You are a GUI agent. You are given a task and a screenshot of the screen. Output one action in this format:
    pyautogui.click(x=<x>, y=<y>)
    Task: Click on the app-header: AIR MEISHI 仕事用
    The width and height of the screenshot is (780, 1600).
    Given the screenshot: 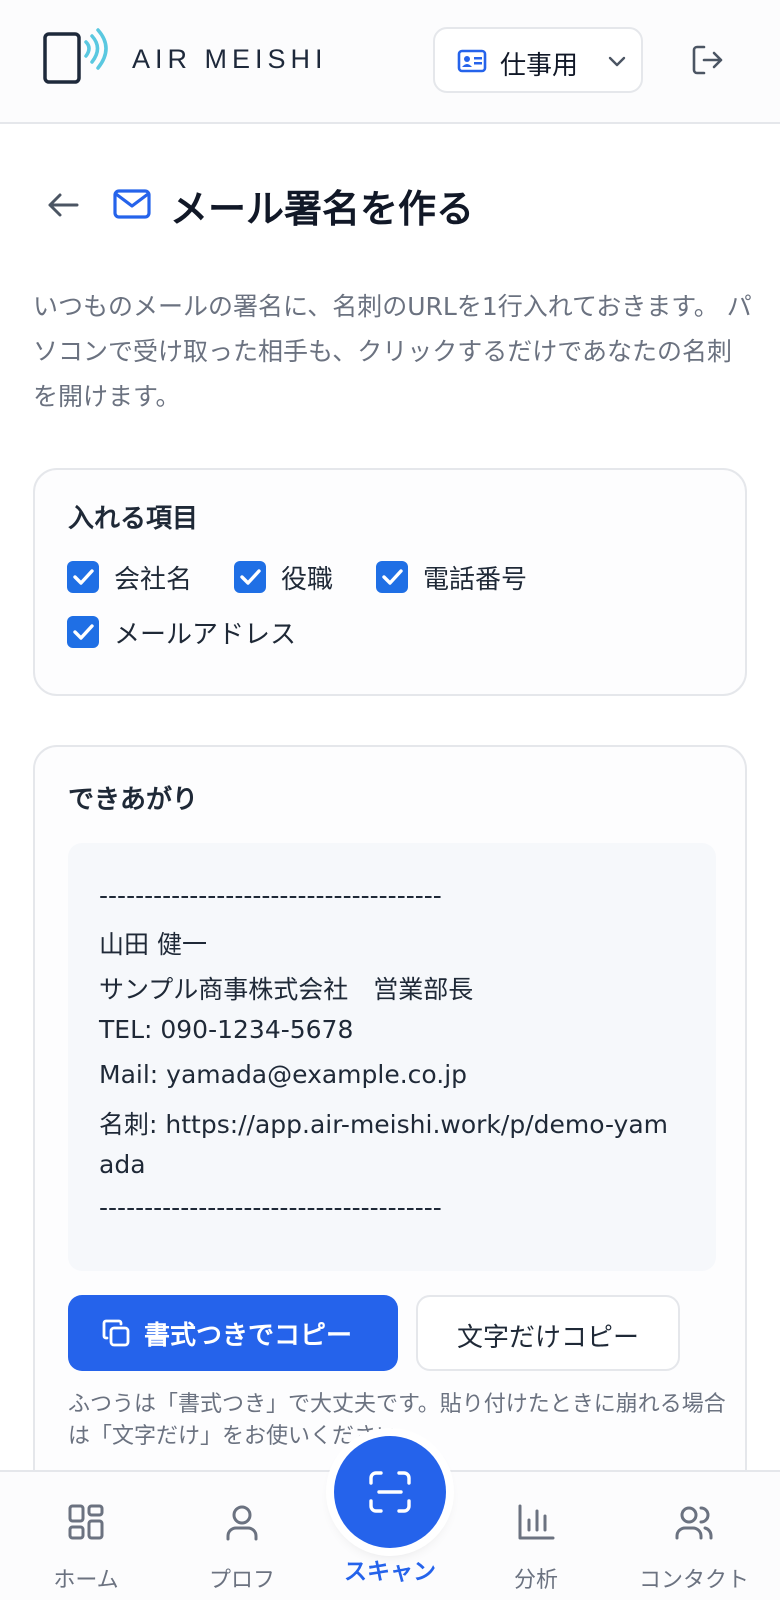 What is the action you would take?
    pyautogui.click(x=390, y=62)
    